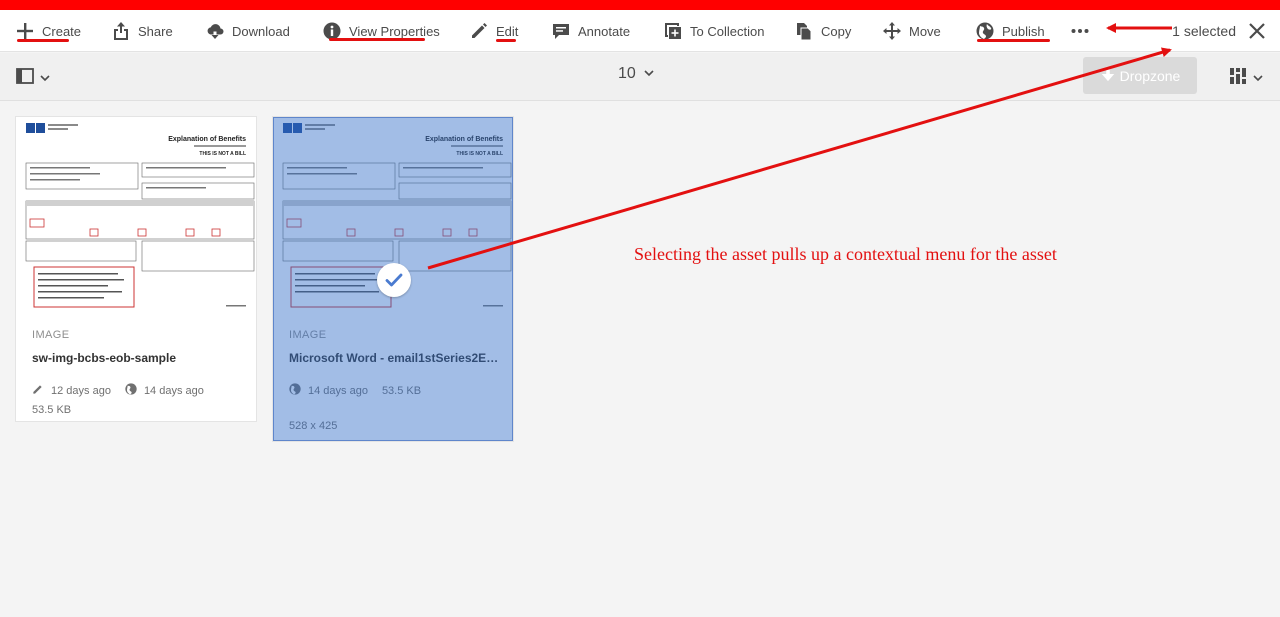 Image resolution: width=1280 pixels, height=617 pixels. I want to click on download-button: Download, so click(248, 31).